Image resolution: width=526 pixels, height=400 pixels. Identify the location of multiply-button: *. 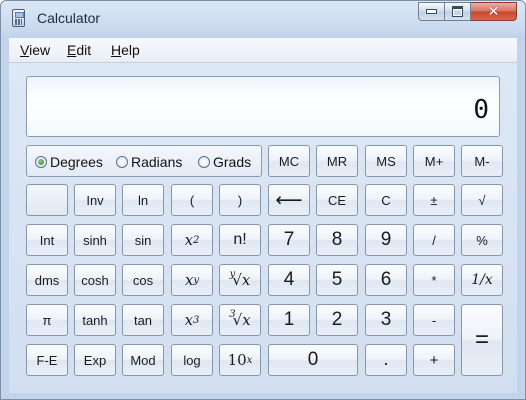
(434, 280).